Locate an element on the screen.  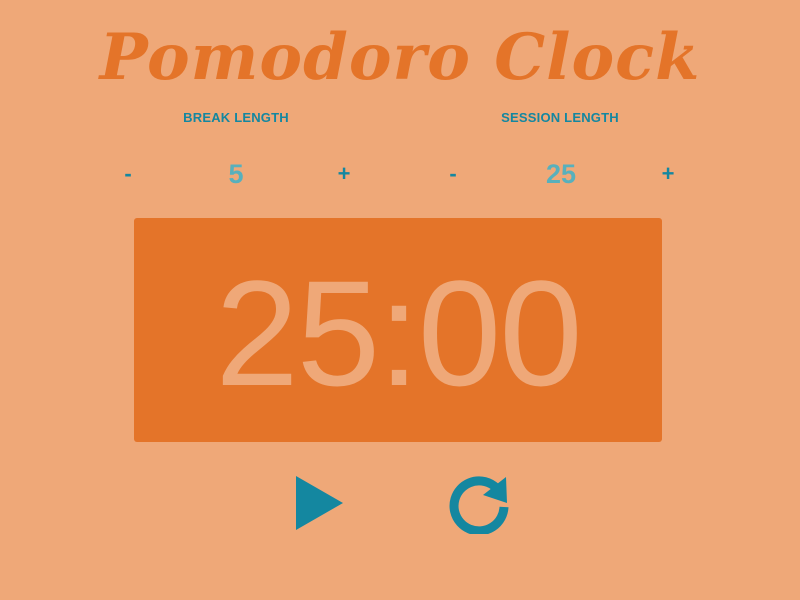
break-length-label: BREAK LENGTH is located at coordinates (236, 117).